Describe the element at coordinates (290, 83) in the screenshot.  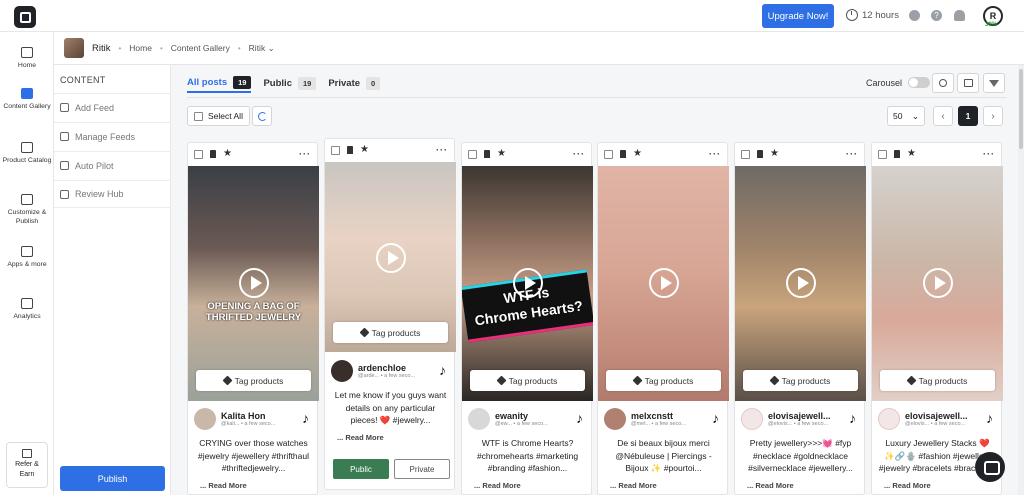
I see `tab-public: Public 19` at that location.